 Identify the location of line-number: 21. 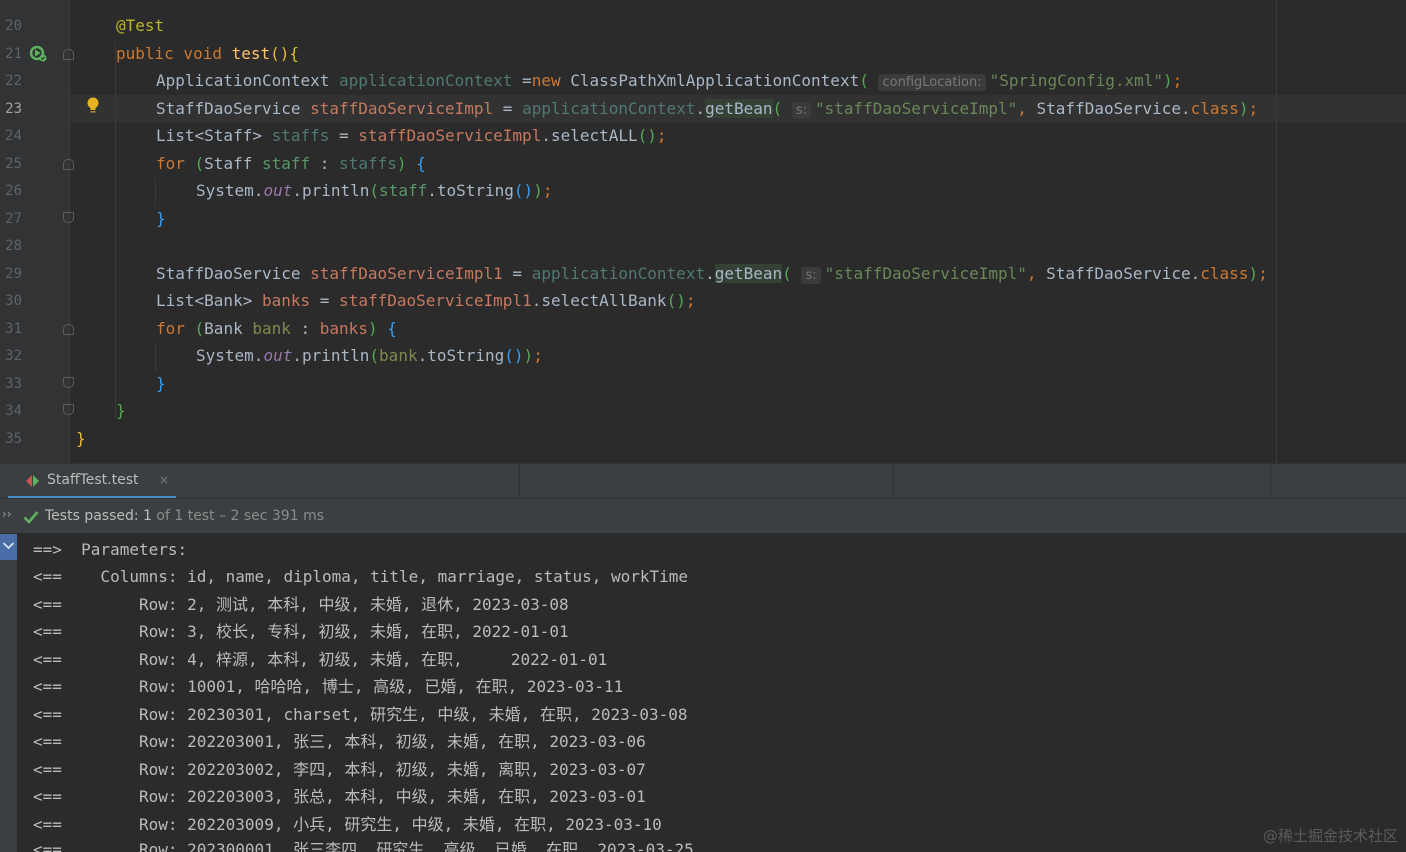
(13, 54).